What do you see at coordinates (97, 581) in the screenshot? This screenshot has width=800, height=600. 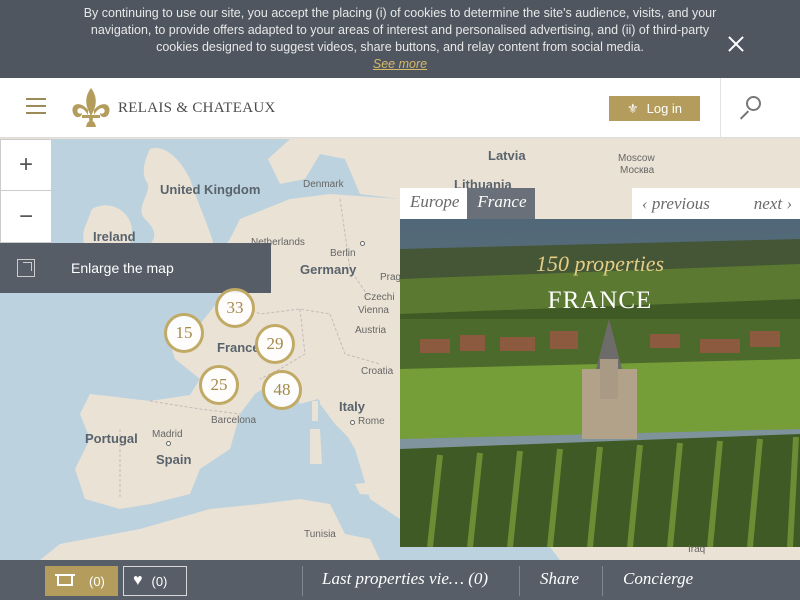 I see `basket-count: (0)` at bounding box center [97, 581].